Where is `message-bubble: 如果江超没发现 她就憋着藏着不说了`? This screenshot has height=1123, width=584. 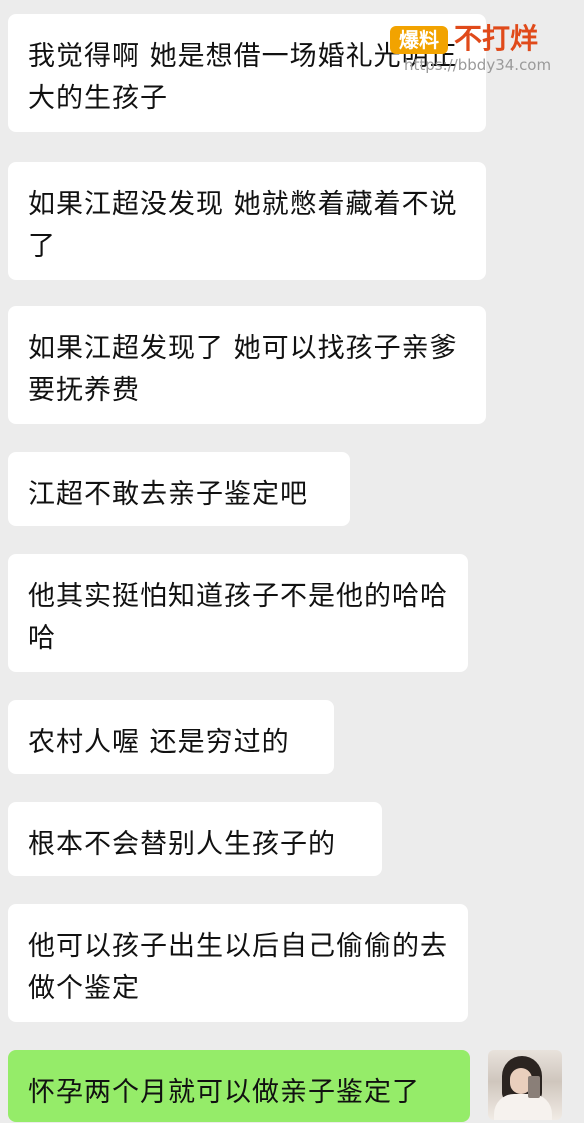 message-bubble: 如果江超没发现 她就憋着藏着不说了 is located at coordinates (247, 221).